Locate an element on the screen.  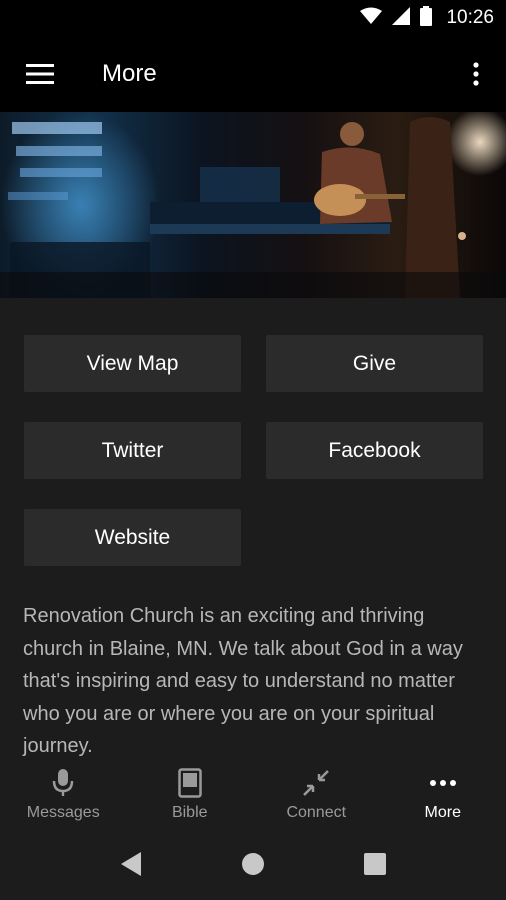
book-icon is located at coordinates (190, 783).